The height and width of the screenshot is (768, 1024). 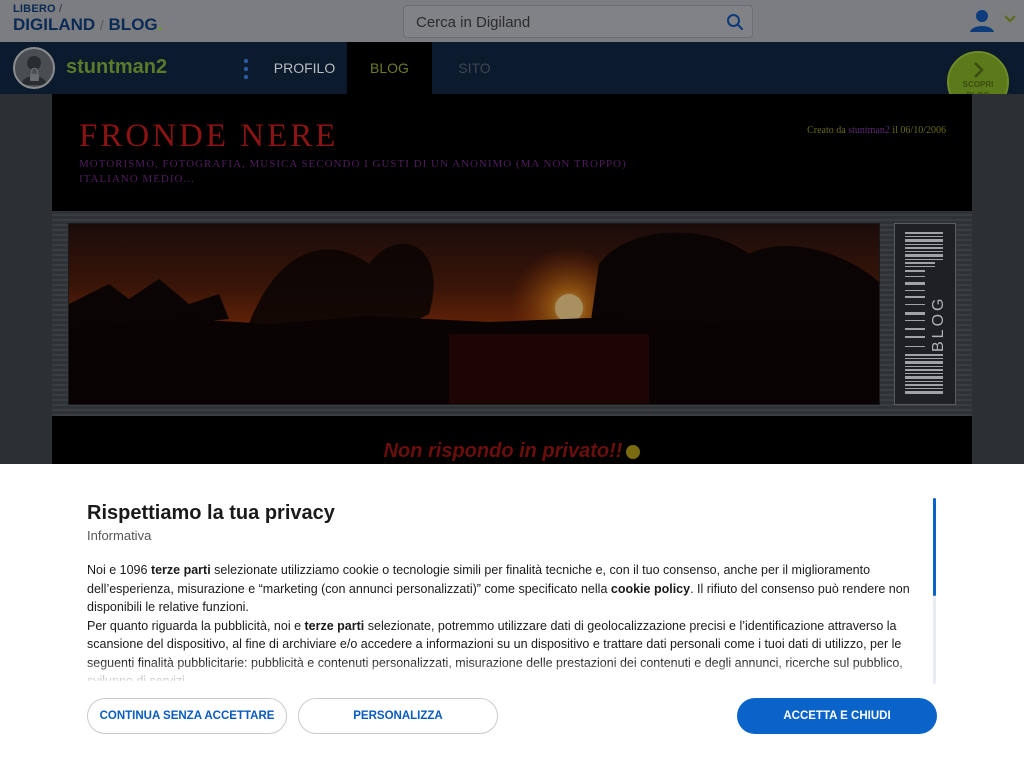 I want to click on created-author-link: stuntman2, so click(x=869, y=130).